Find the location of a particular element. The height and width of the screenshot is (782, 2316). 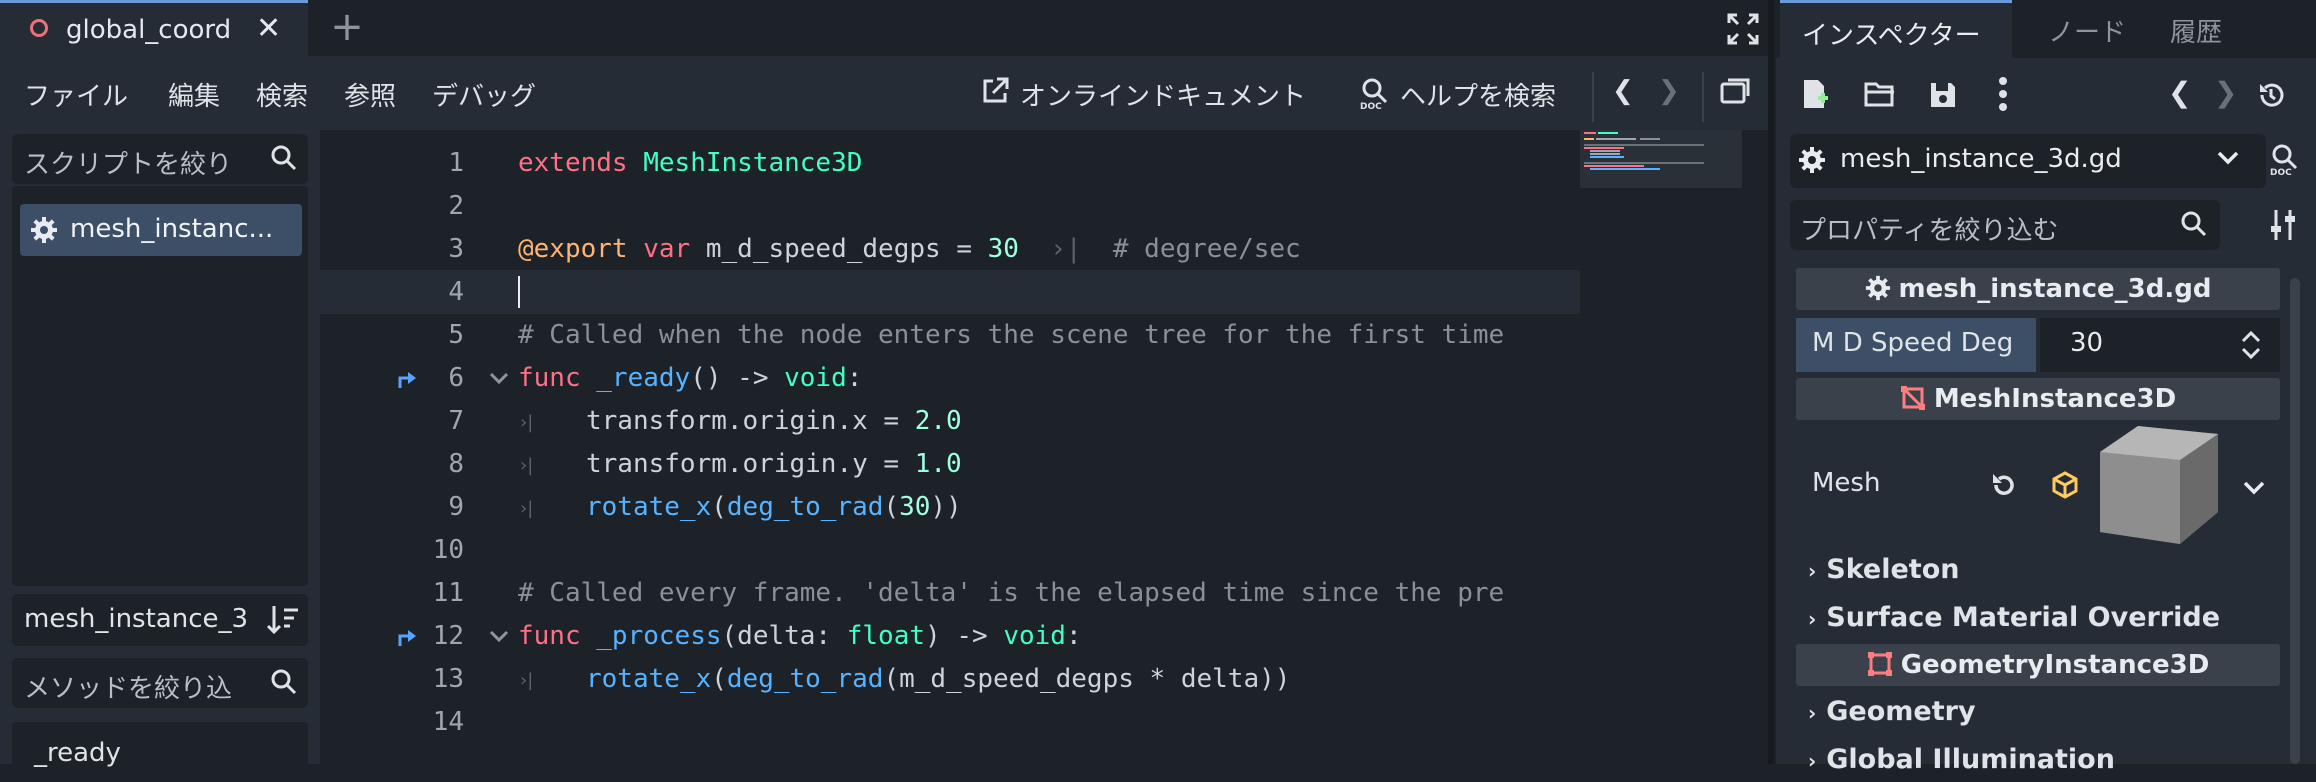

line-number: 5 is located at coordinates (456, 335).